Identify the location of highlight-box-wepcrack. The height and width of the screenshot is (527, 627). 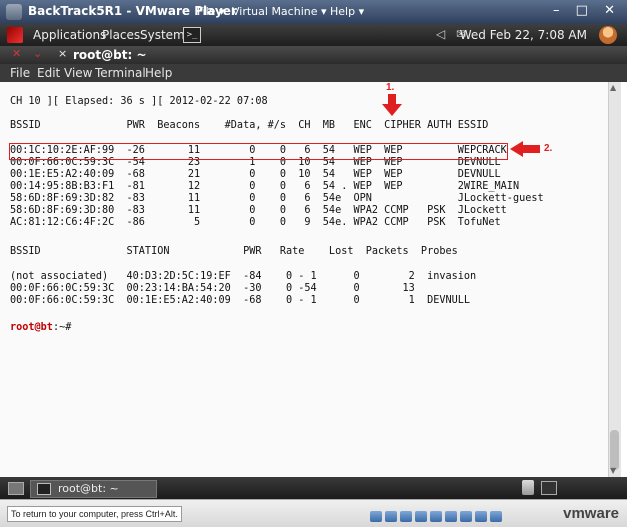
(258, 151).